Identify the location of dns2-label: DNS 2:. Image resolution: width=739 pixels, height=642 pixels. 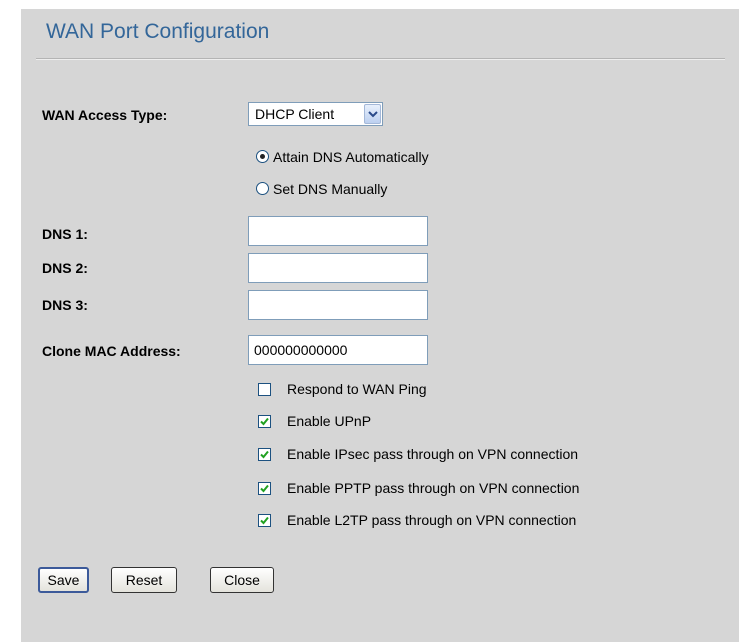
(65, 268).